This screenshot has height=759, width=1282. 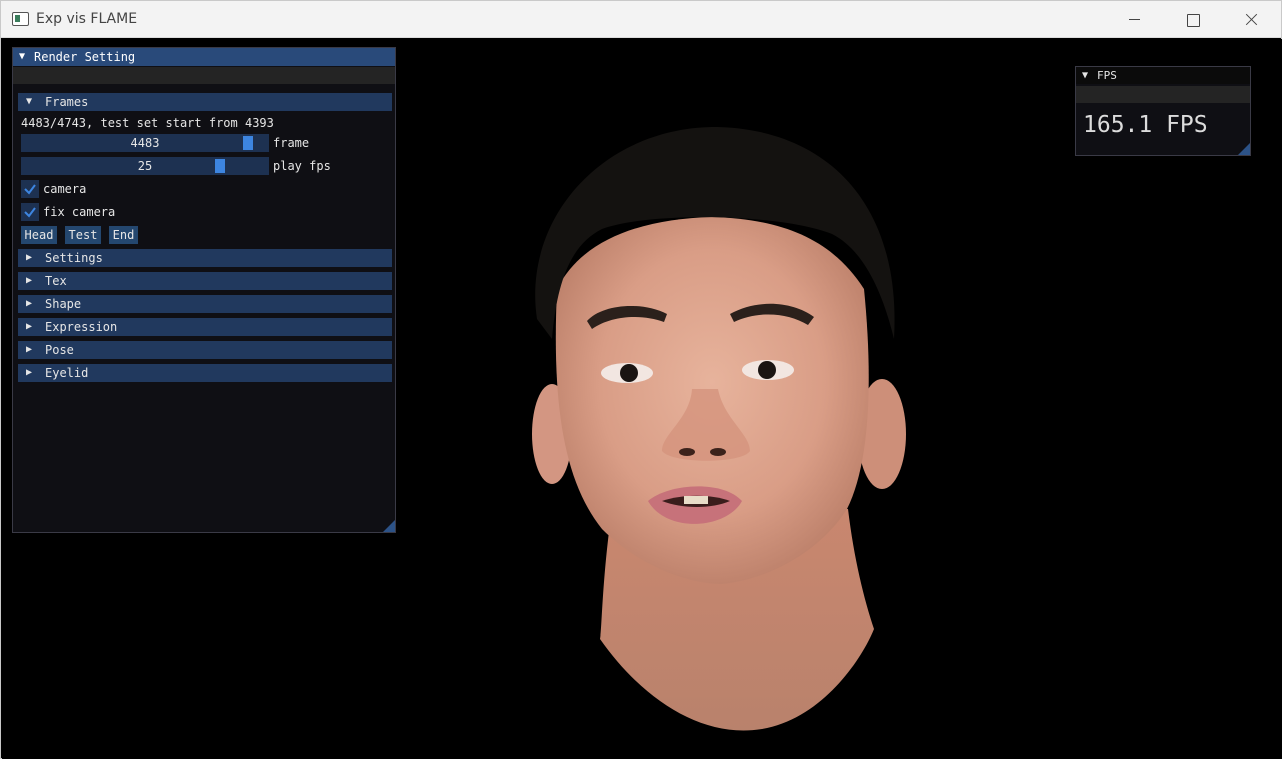 I want to click on header-expression: ▶ Expression, so click(x=205, y=327).